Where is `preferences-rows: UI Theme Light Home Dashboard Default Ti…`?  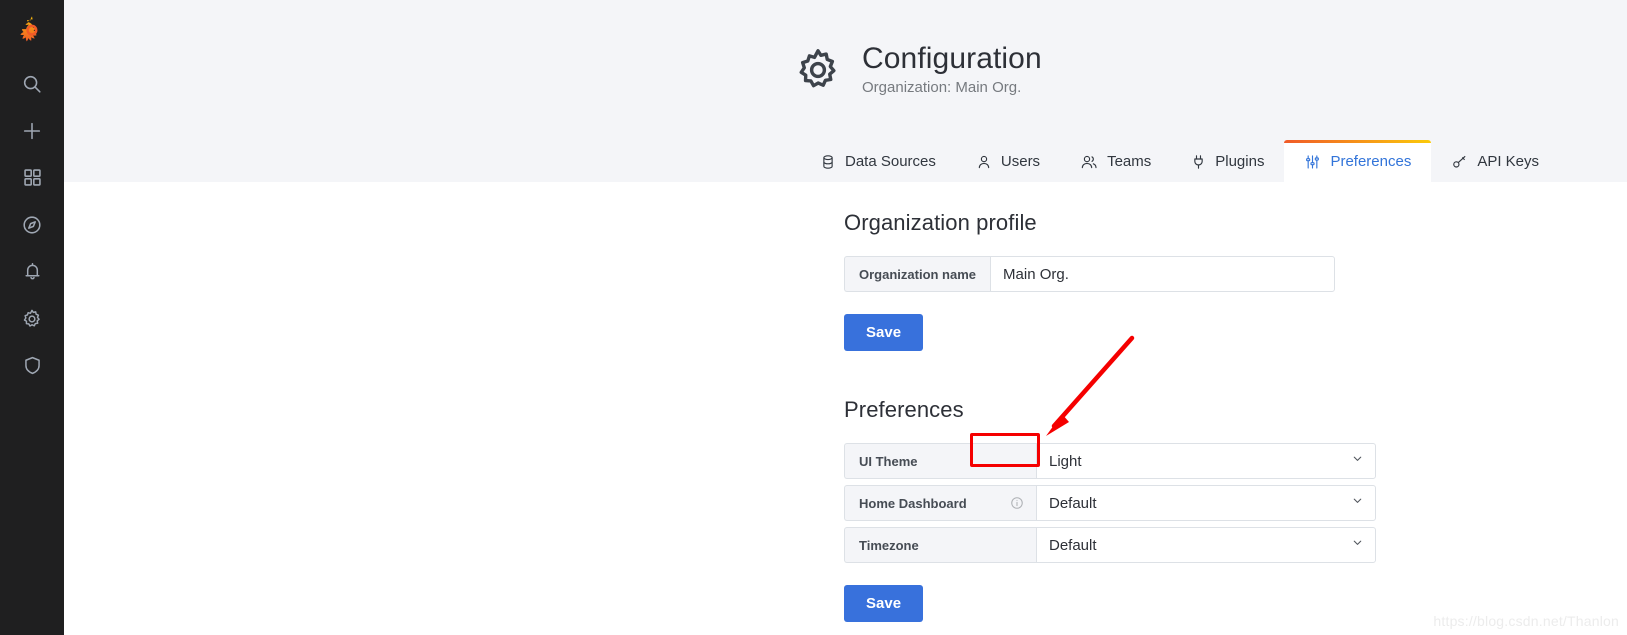
preferences-rows: UI Theme Light Home Dashboard Default Ti… is located at coordinates (1110, 503).